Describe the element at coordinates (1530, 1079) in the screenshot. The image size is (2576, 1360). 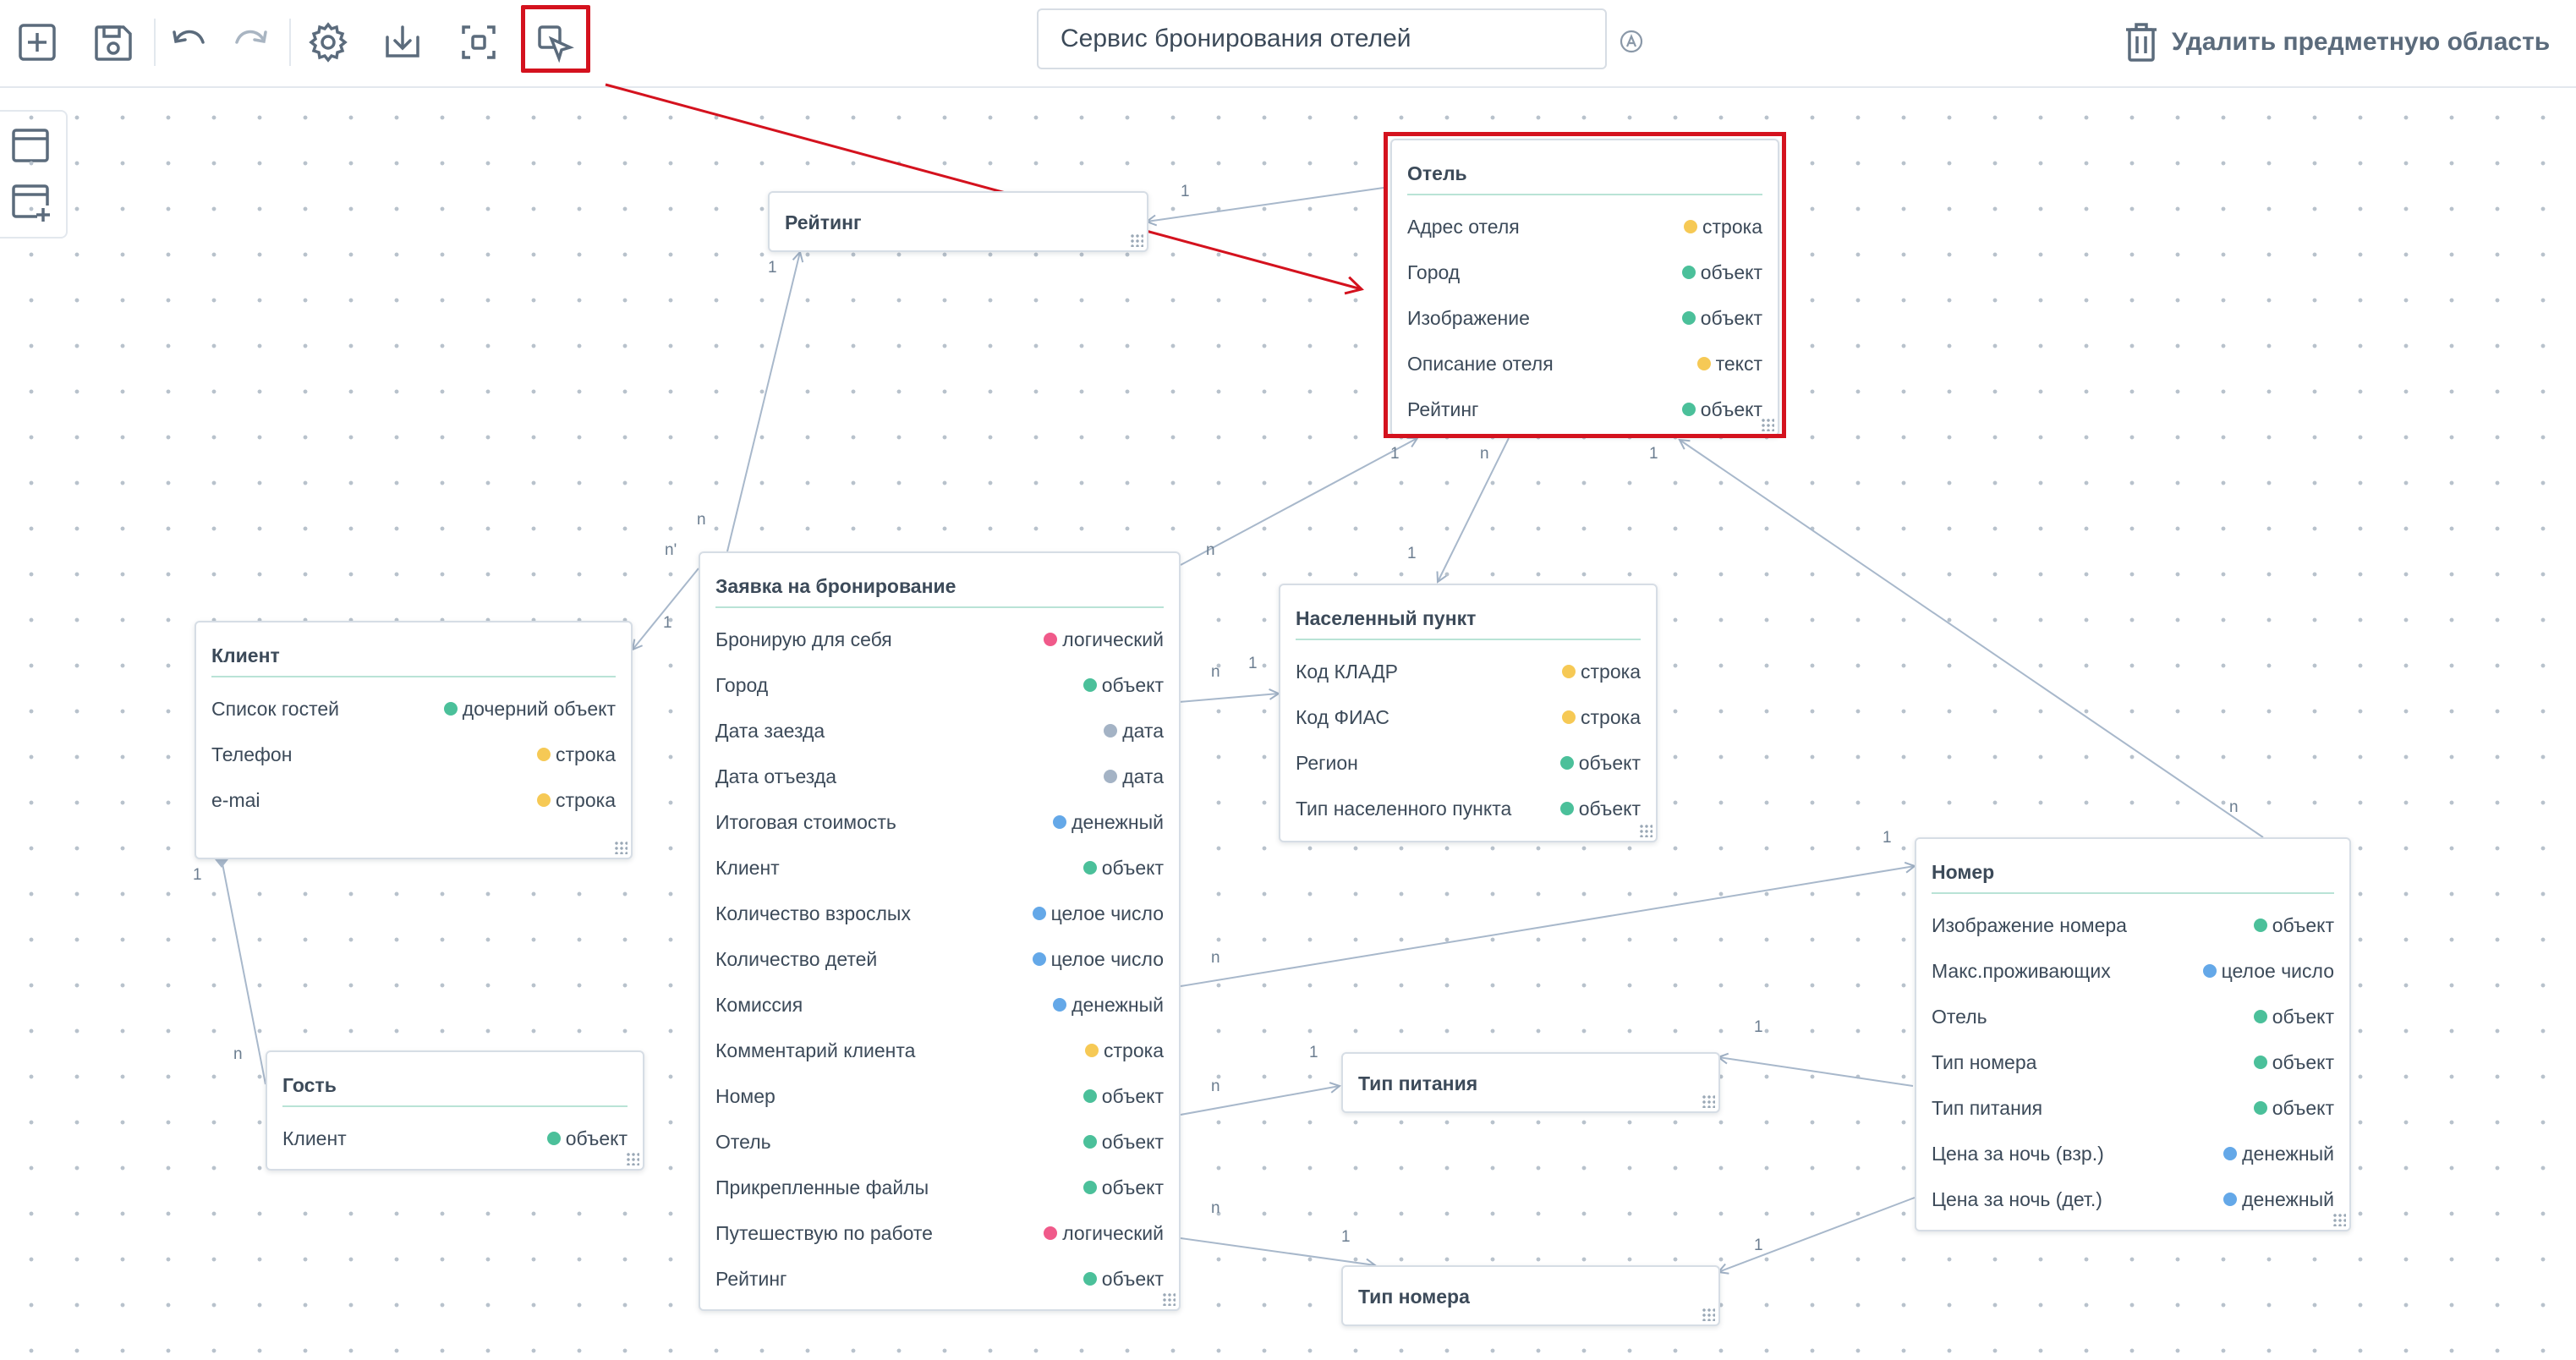
I see `entity-title: Тип питания` at that location.